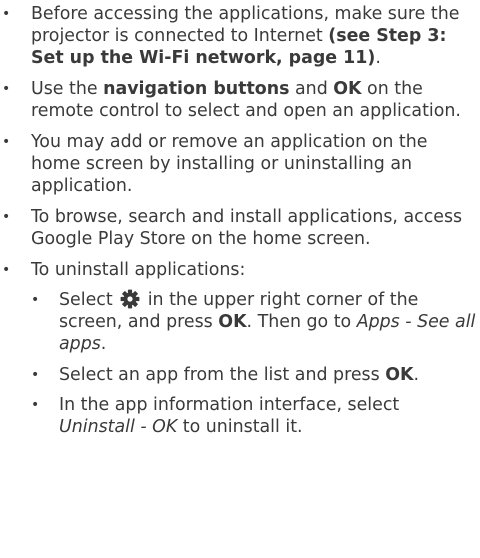 The height and width of the screenshot is (558, 480). I want to click on menu-path: Uninstall - OK, so click(118, 427).